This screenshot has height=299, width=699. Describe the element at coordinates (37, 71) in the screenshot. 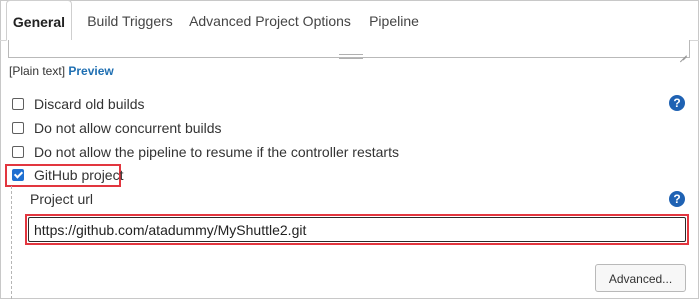

I see `plain-text-label: [Plain text]` at that location.